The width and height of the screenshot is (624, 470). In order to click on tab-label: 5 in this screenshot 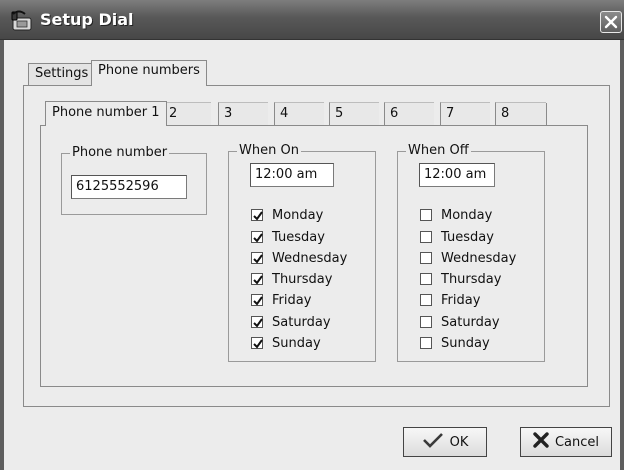, I will do `click(339, 113)`.